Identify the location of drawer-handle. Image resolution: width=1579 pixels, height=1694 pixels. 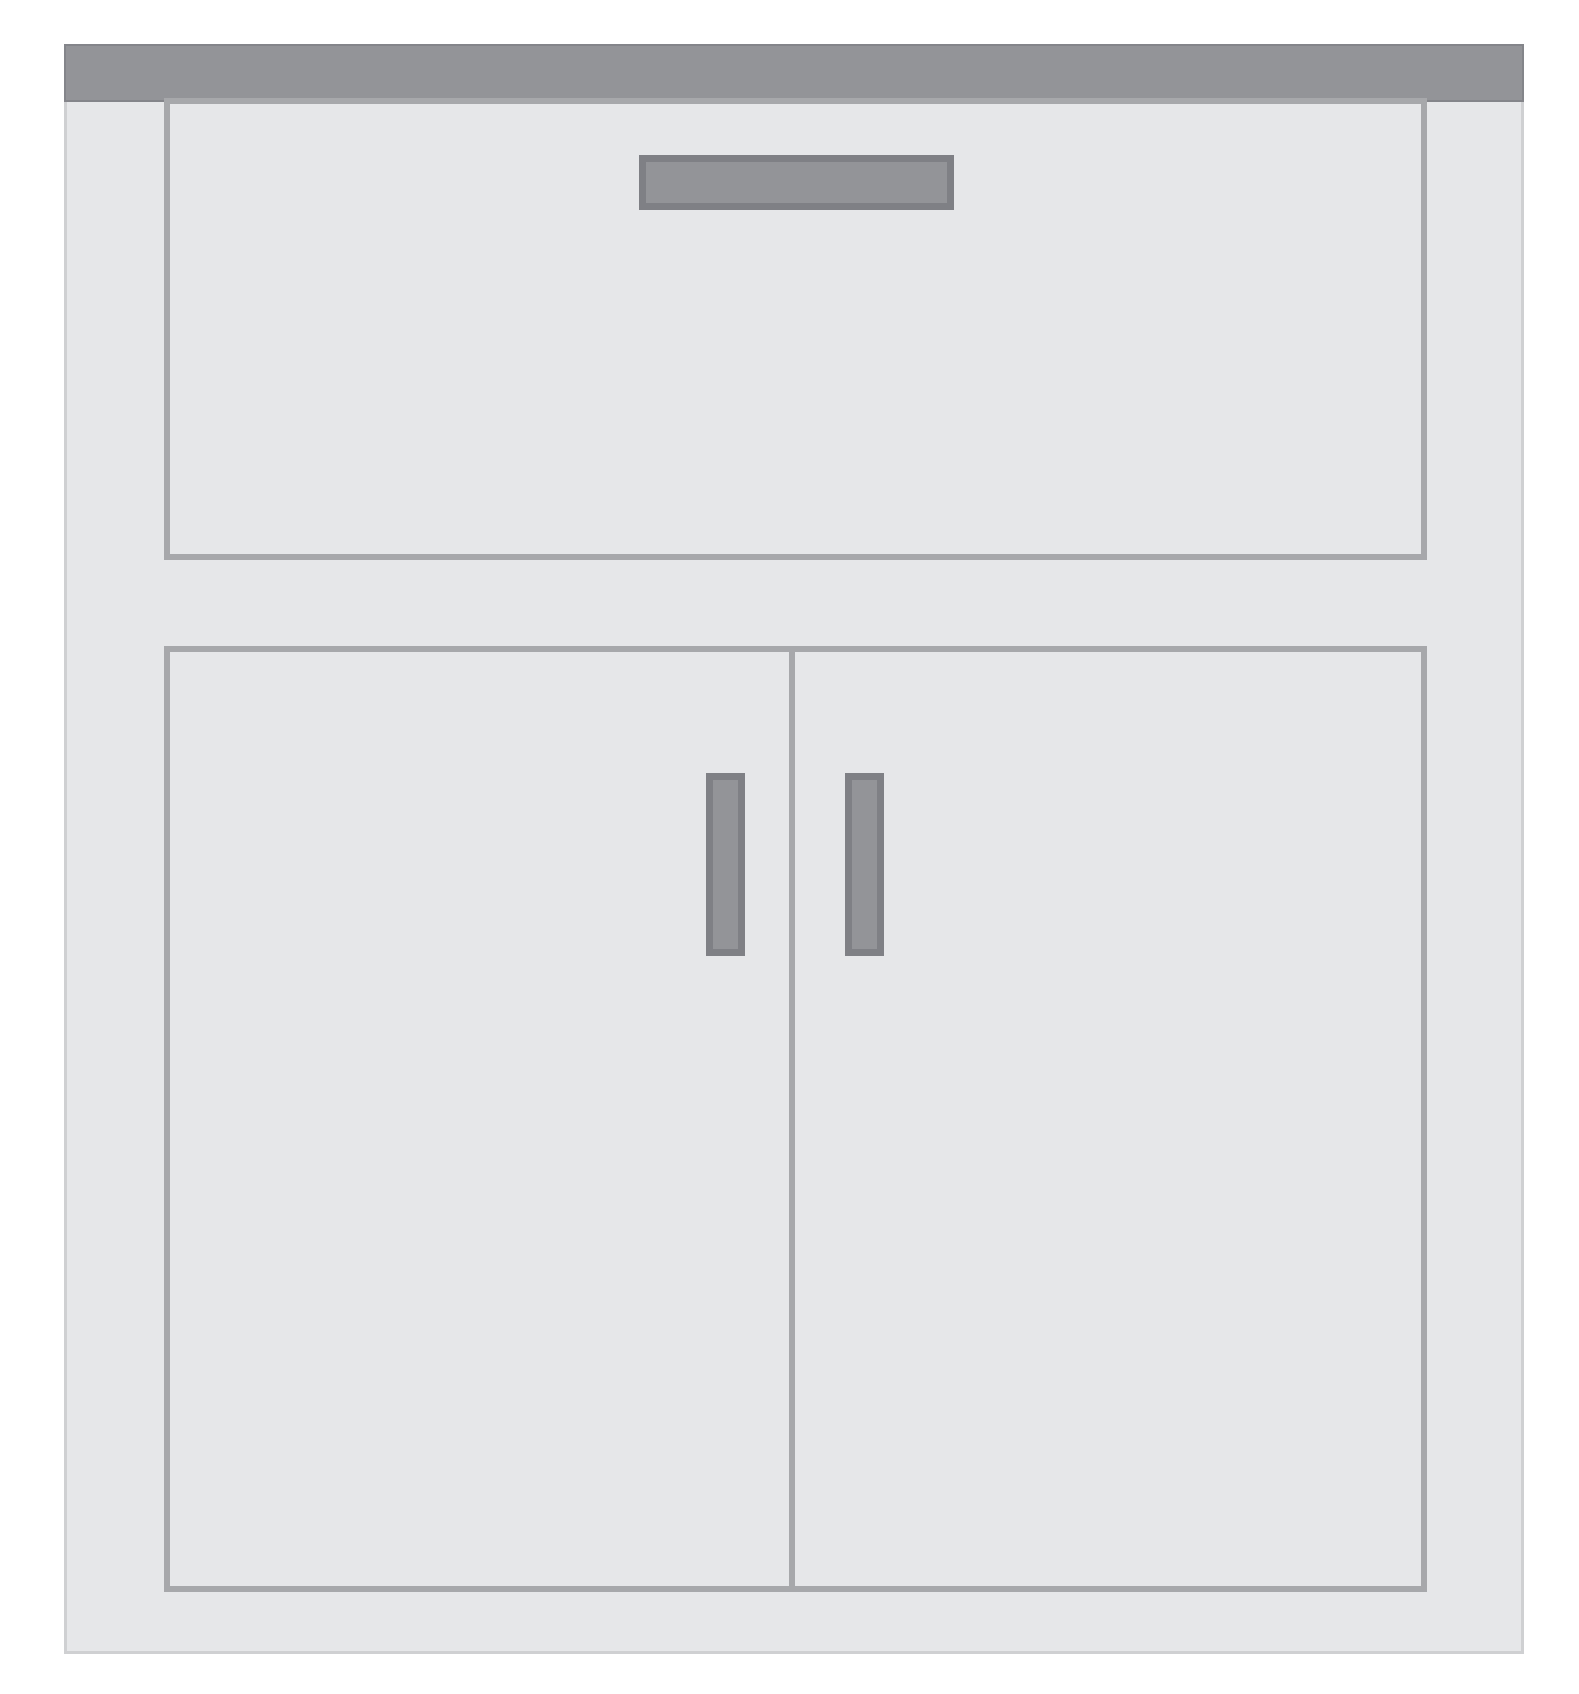
(796, 182).